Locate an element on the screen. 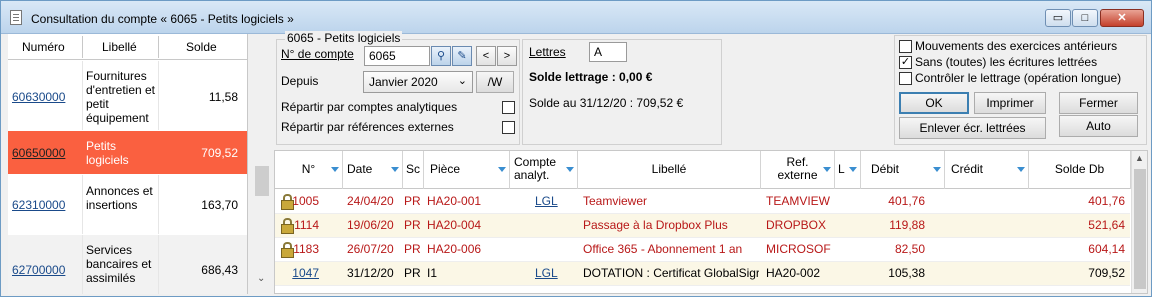 This screenshot has height=297, width=1152. list-item-selected: 60650000 Petits logiciels 709,52 is located at coordinates (127, 153).